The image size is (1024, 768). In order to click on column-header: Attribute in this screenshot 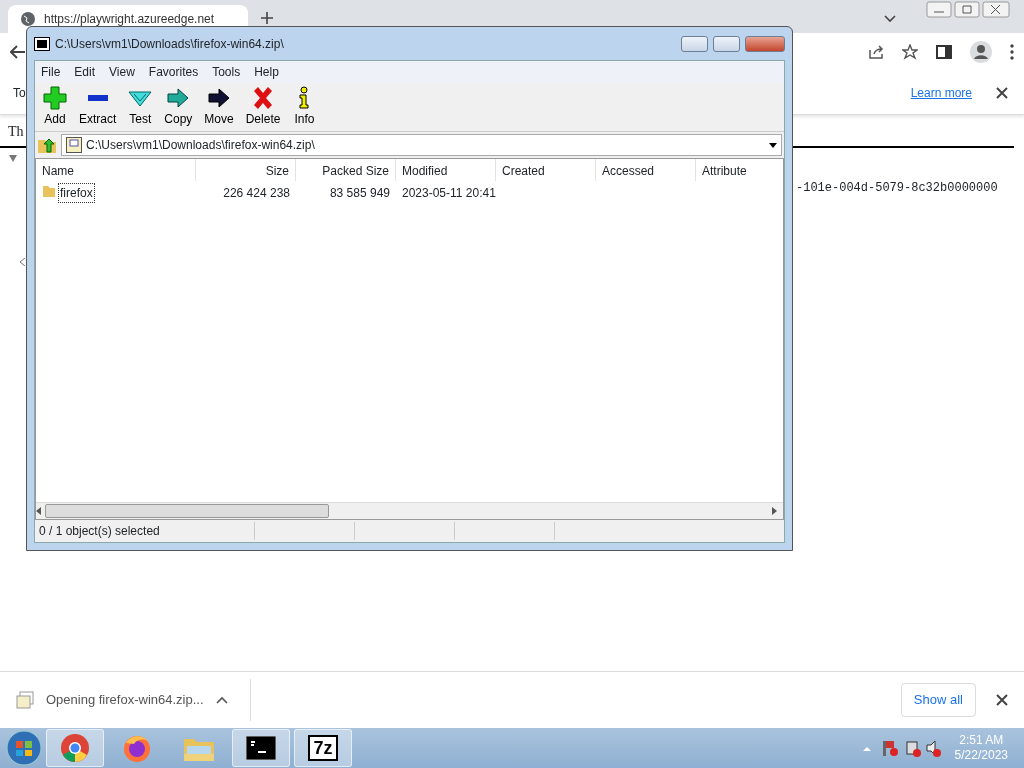, I will do `click(739, 170)`.